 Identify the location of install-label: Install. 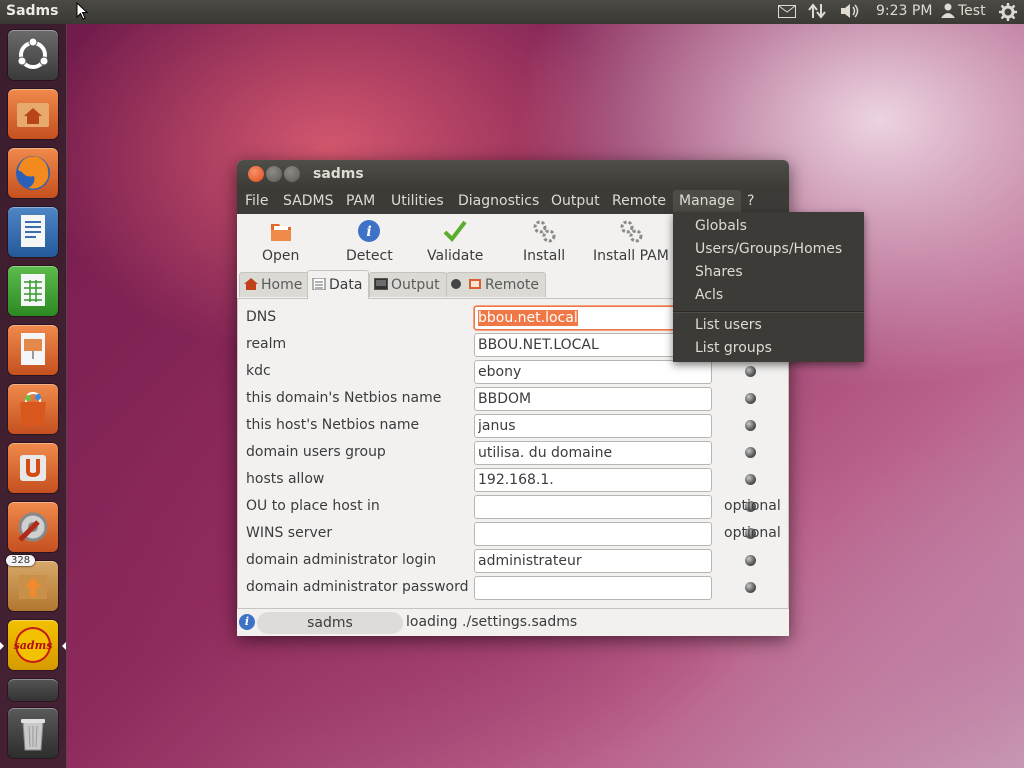
(544, 256).